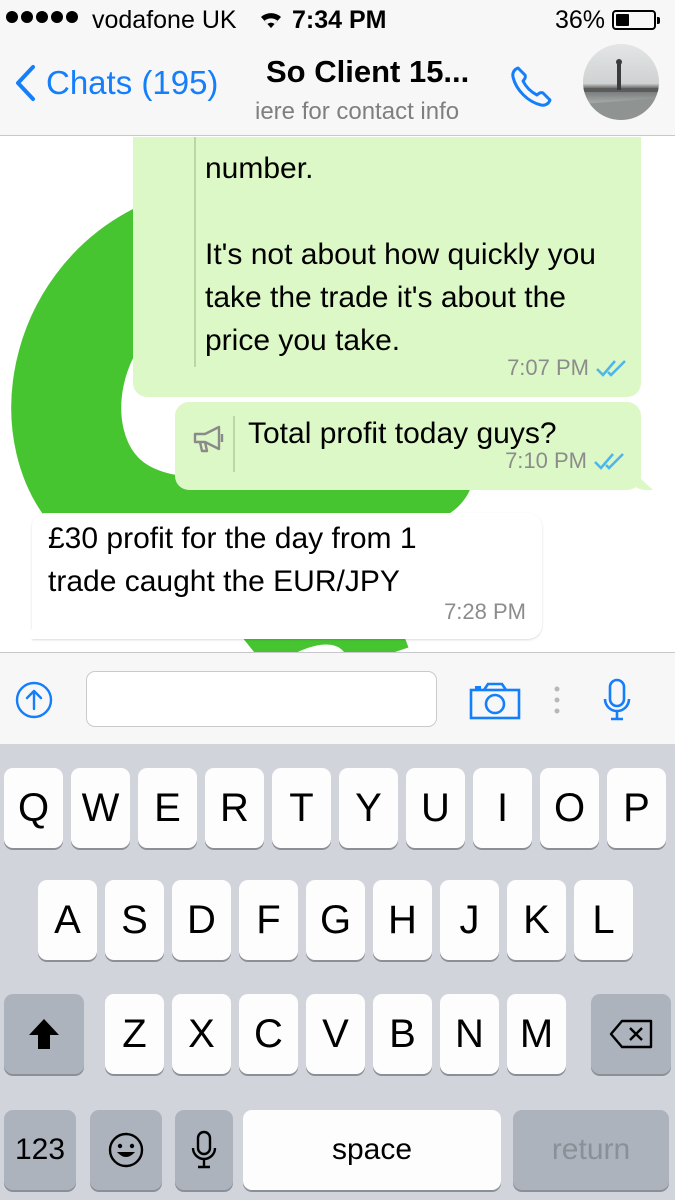 This screenshot has width=675, height=1200. What do you see at coordinates (469, 1034) in the screenshot?
I see `key-n: N` at bounding box center [469, 1034].